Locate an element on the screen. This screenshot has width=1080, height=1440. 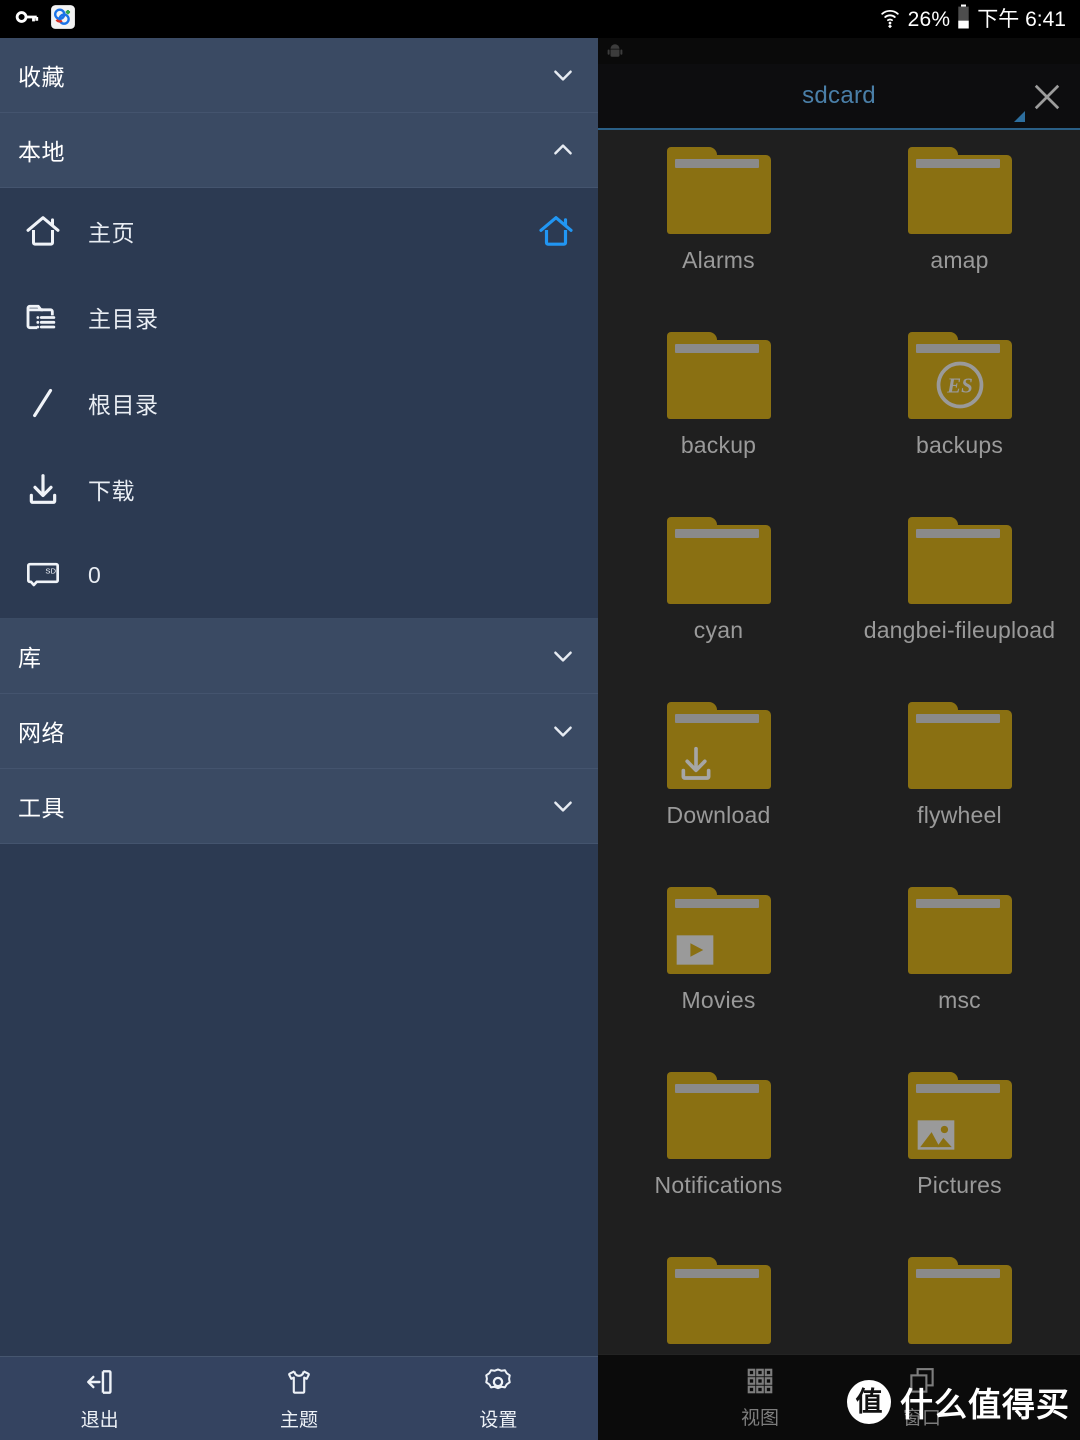
folder-label: msc is located at coordinates (959, 1000).